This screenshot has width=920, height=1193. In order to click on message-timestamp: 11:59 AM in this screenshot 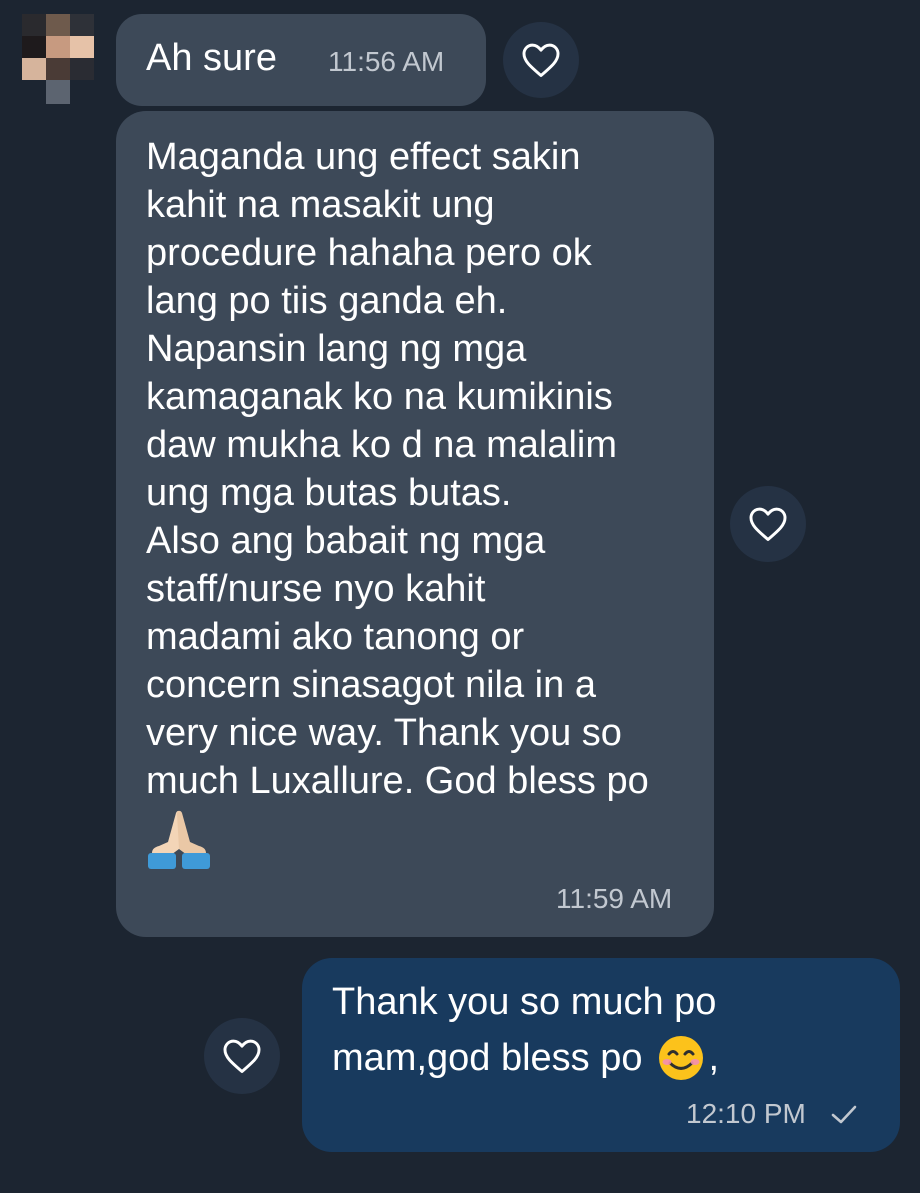, I will do `click(614, 898)`.